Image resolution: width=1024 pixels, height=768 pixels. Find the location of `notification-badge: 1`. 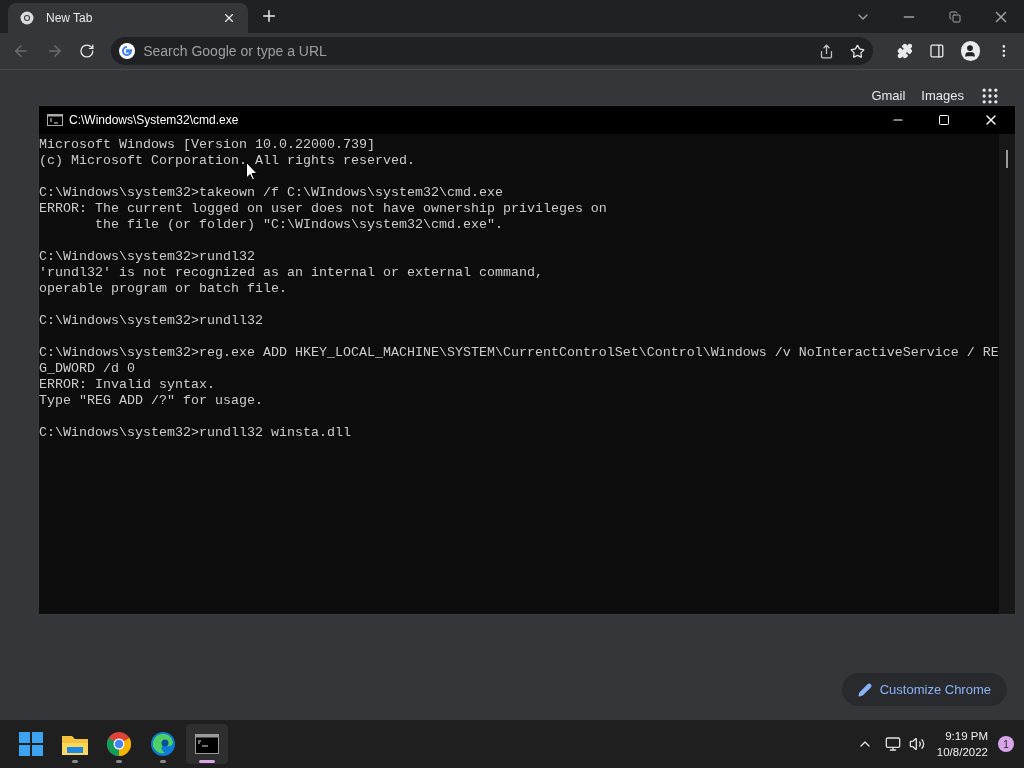

notification-badge: 1 is located at coordinates (1006, 744).